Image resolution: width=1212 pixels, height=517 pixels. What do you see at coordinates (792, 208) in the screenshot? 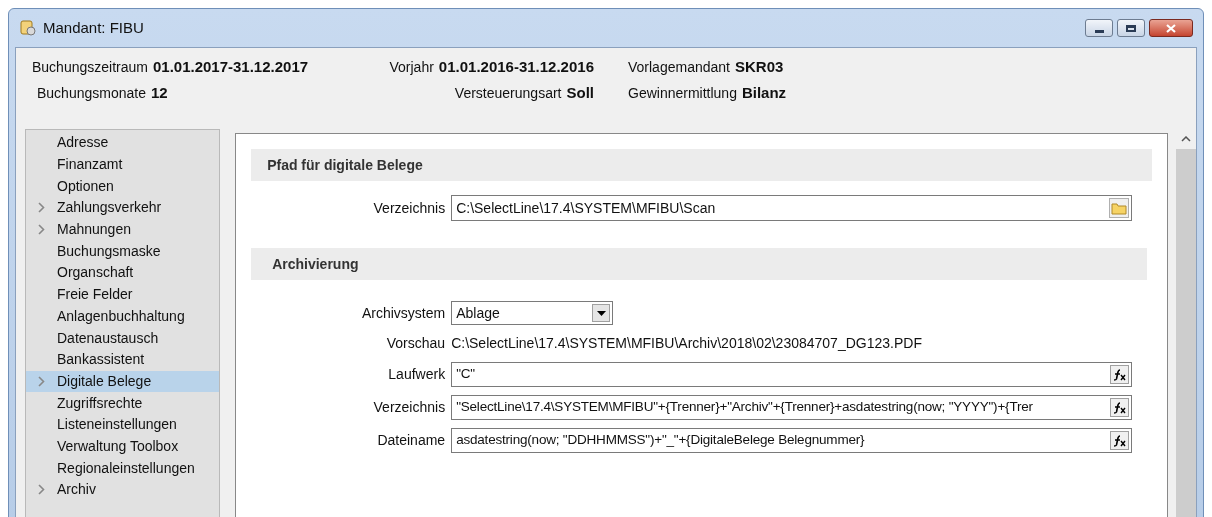
I see `directory-field: C:\SelectLine\17.4\SYSTEM\MFIBU\Scan` at bounding box center [792, 208].